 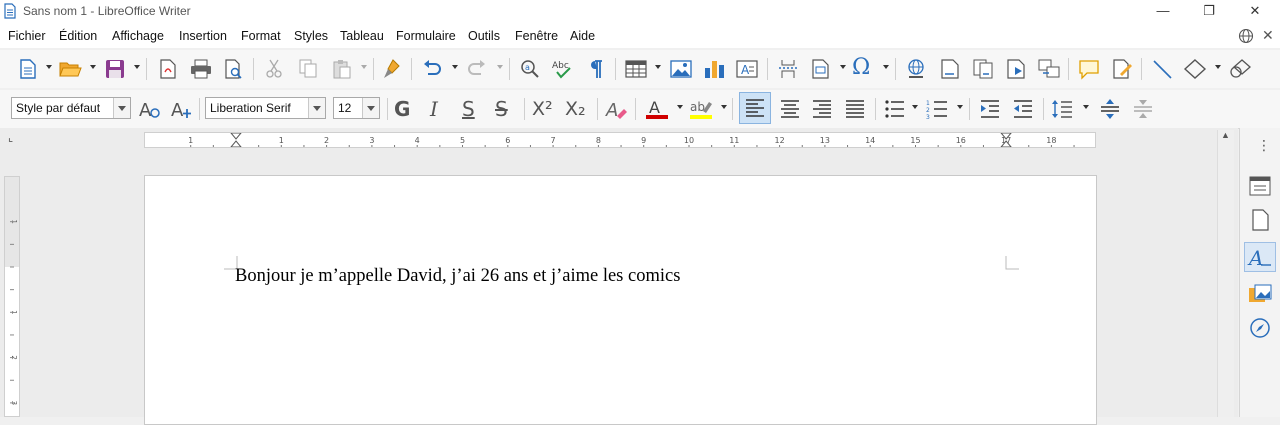 I want to click on menu-styles: Styles, so click(x=311, y=36).